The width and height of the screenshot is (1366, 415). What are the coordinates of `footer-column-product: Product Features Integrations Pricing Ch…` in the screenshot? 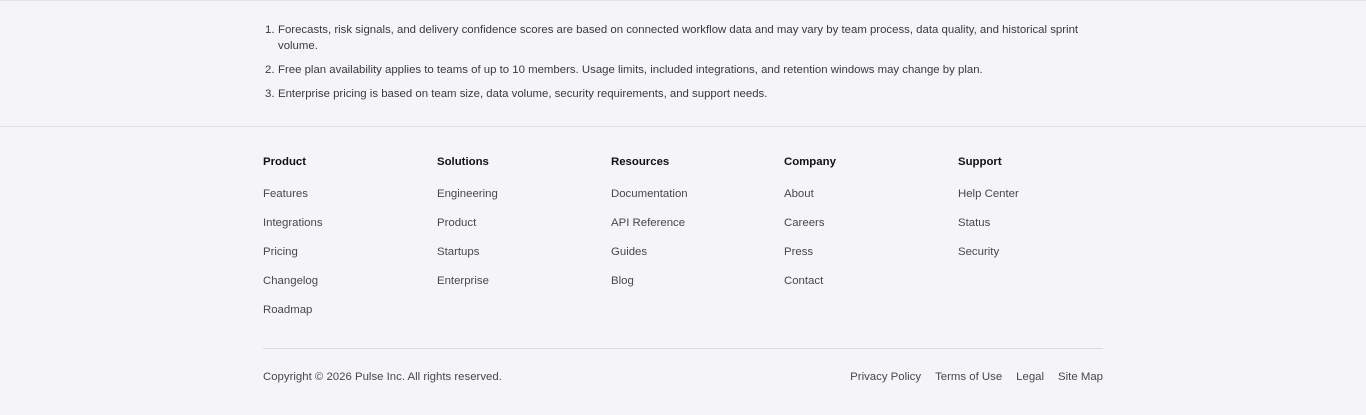 It's located at (343, 243).